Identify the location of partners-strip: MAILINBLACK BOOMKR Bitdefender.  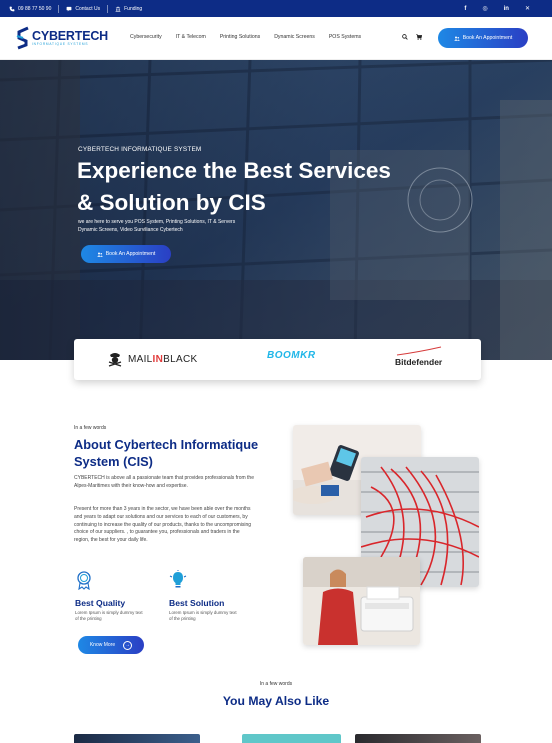
(277, 359).